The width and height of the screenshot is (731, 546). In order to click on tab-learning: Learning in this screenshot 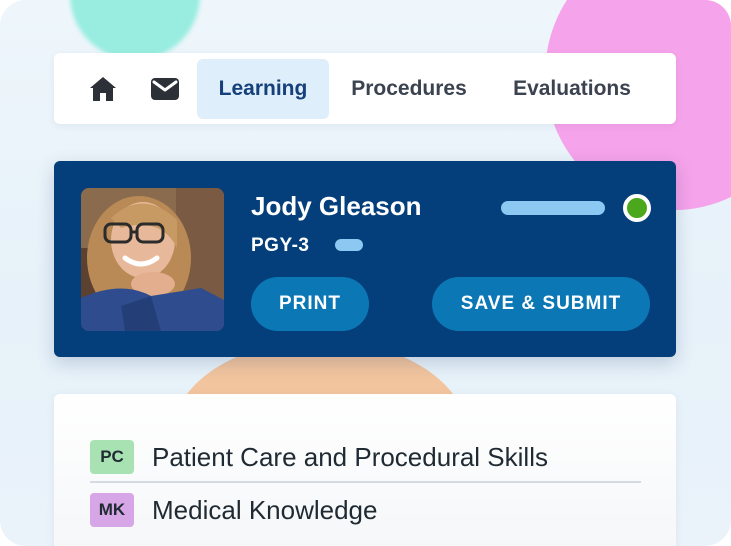, I will do `click(263, 89)`.